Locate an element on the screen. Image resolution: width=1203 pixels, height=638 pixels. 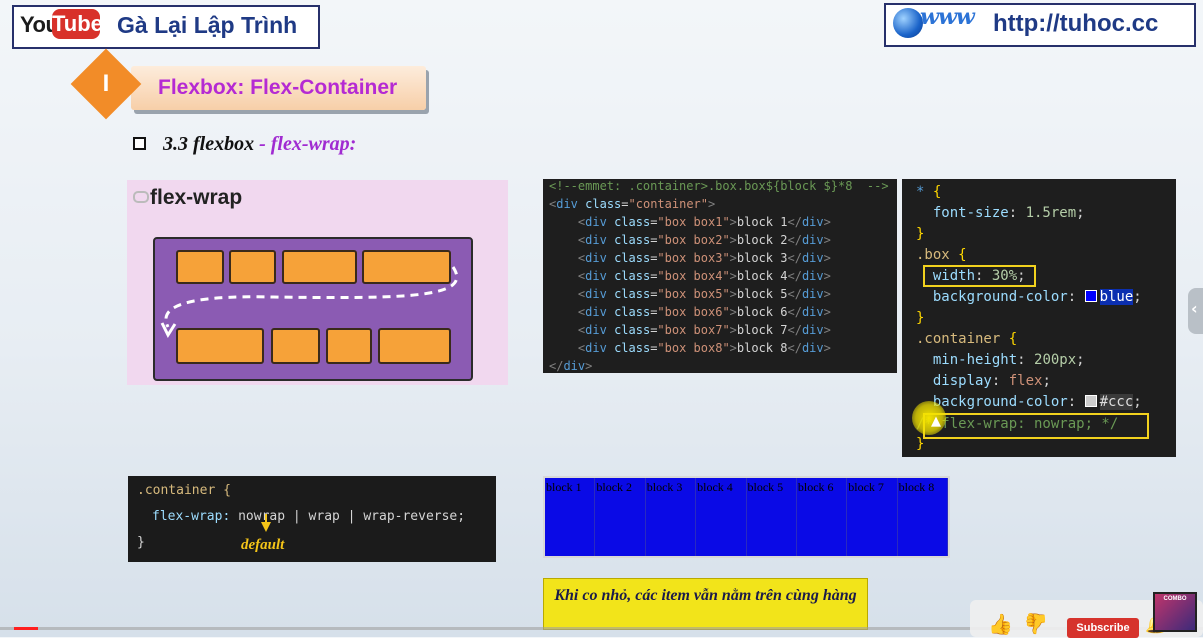
code-line: </div> is located at coordinates (571, 366).